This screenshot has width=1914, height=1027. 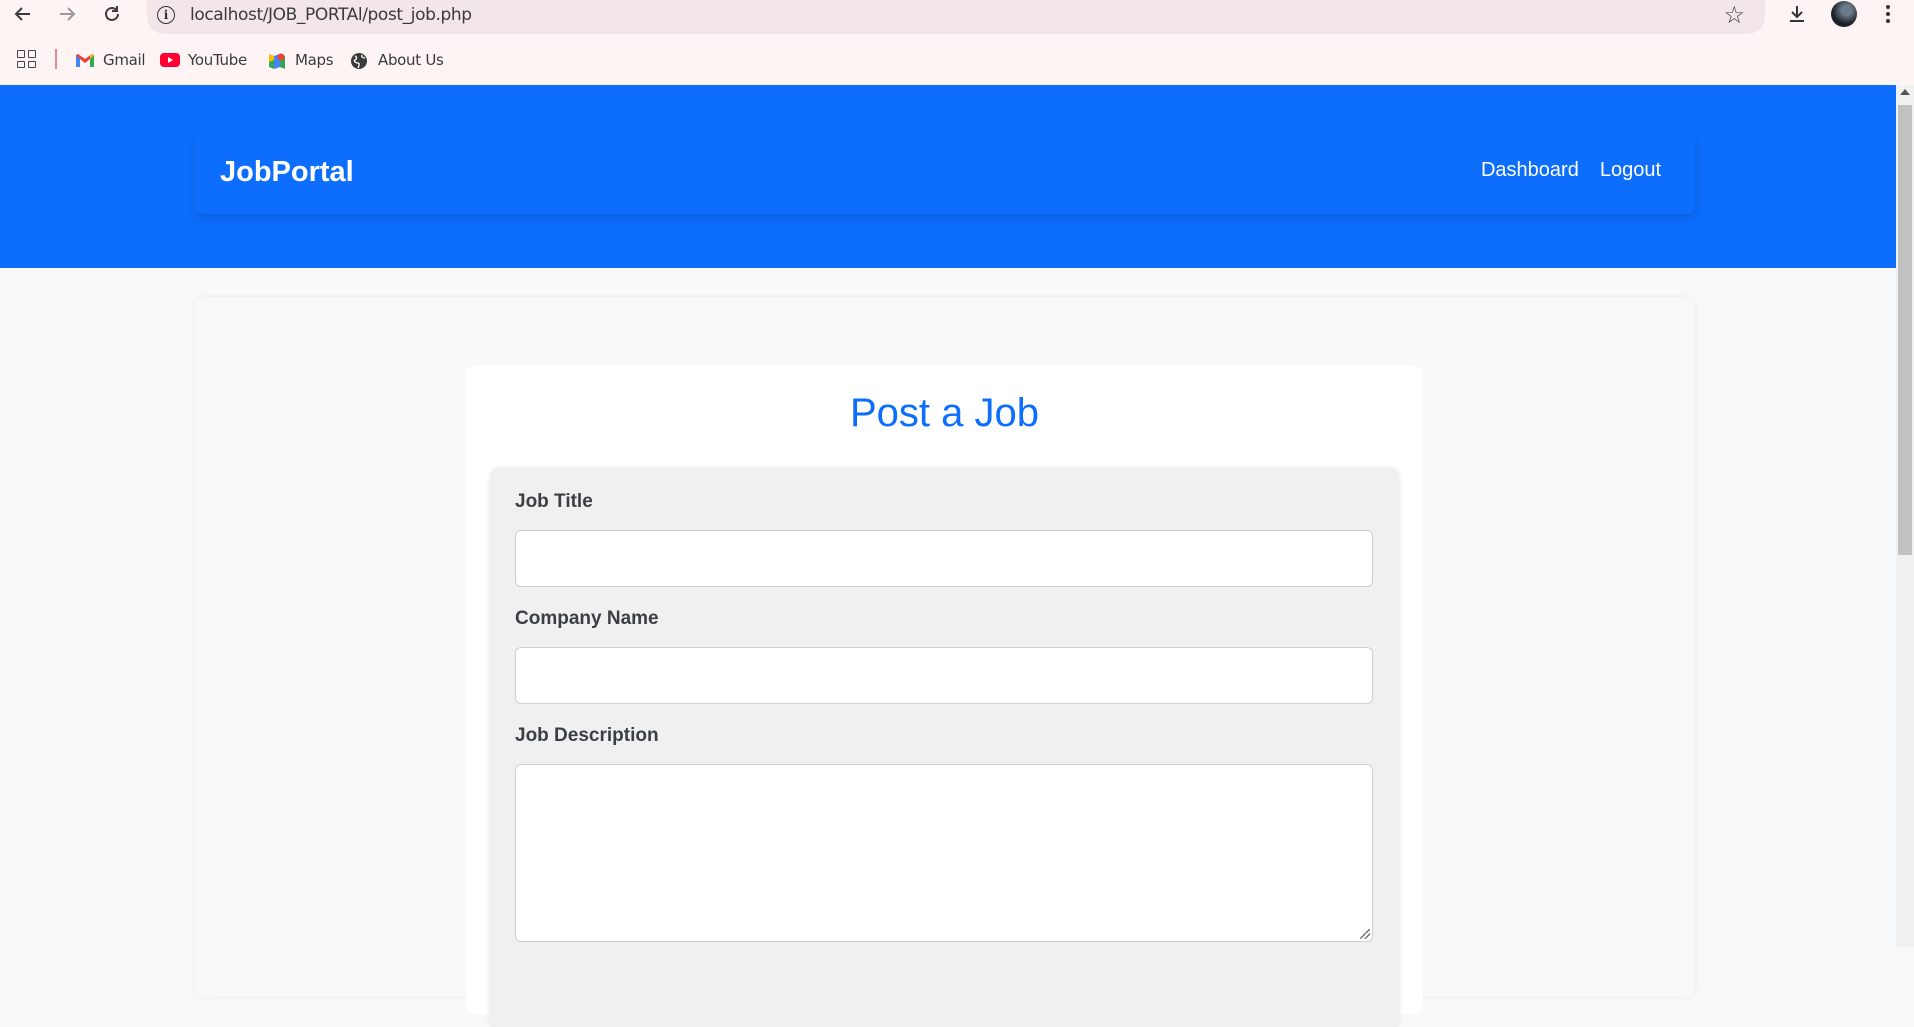 I want to click on more-menu-icon, so click(x=1888, y=14).